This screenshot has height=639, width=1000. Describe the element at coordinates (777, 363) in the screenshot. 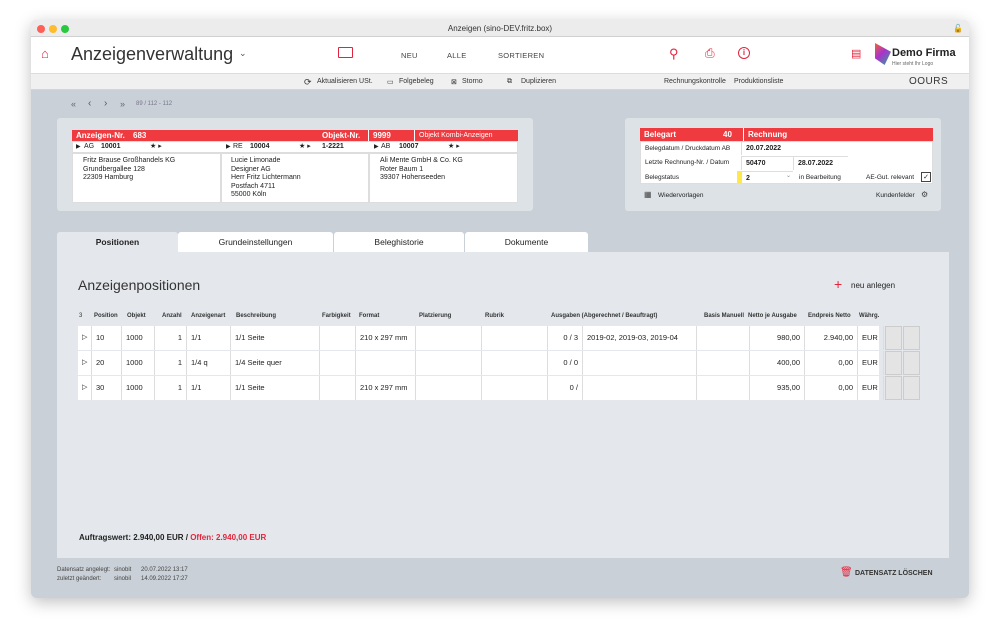

I see `cell-netto: 400,00` at that location.